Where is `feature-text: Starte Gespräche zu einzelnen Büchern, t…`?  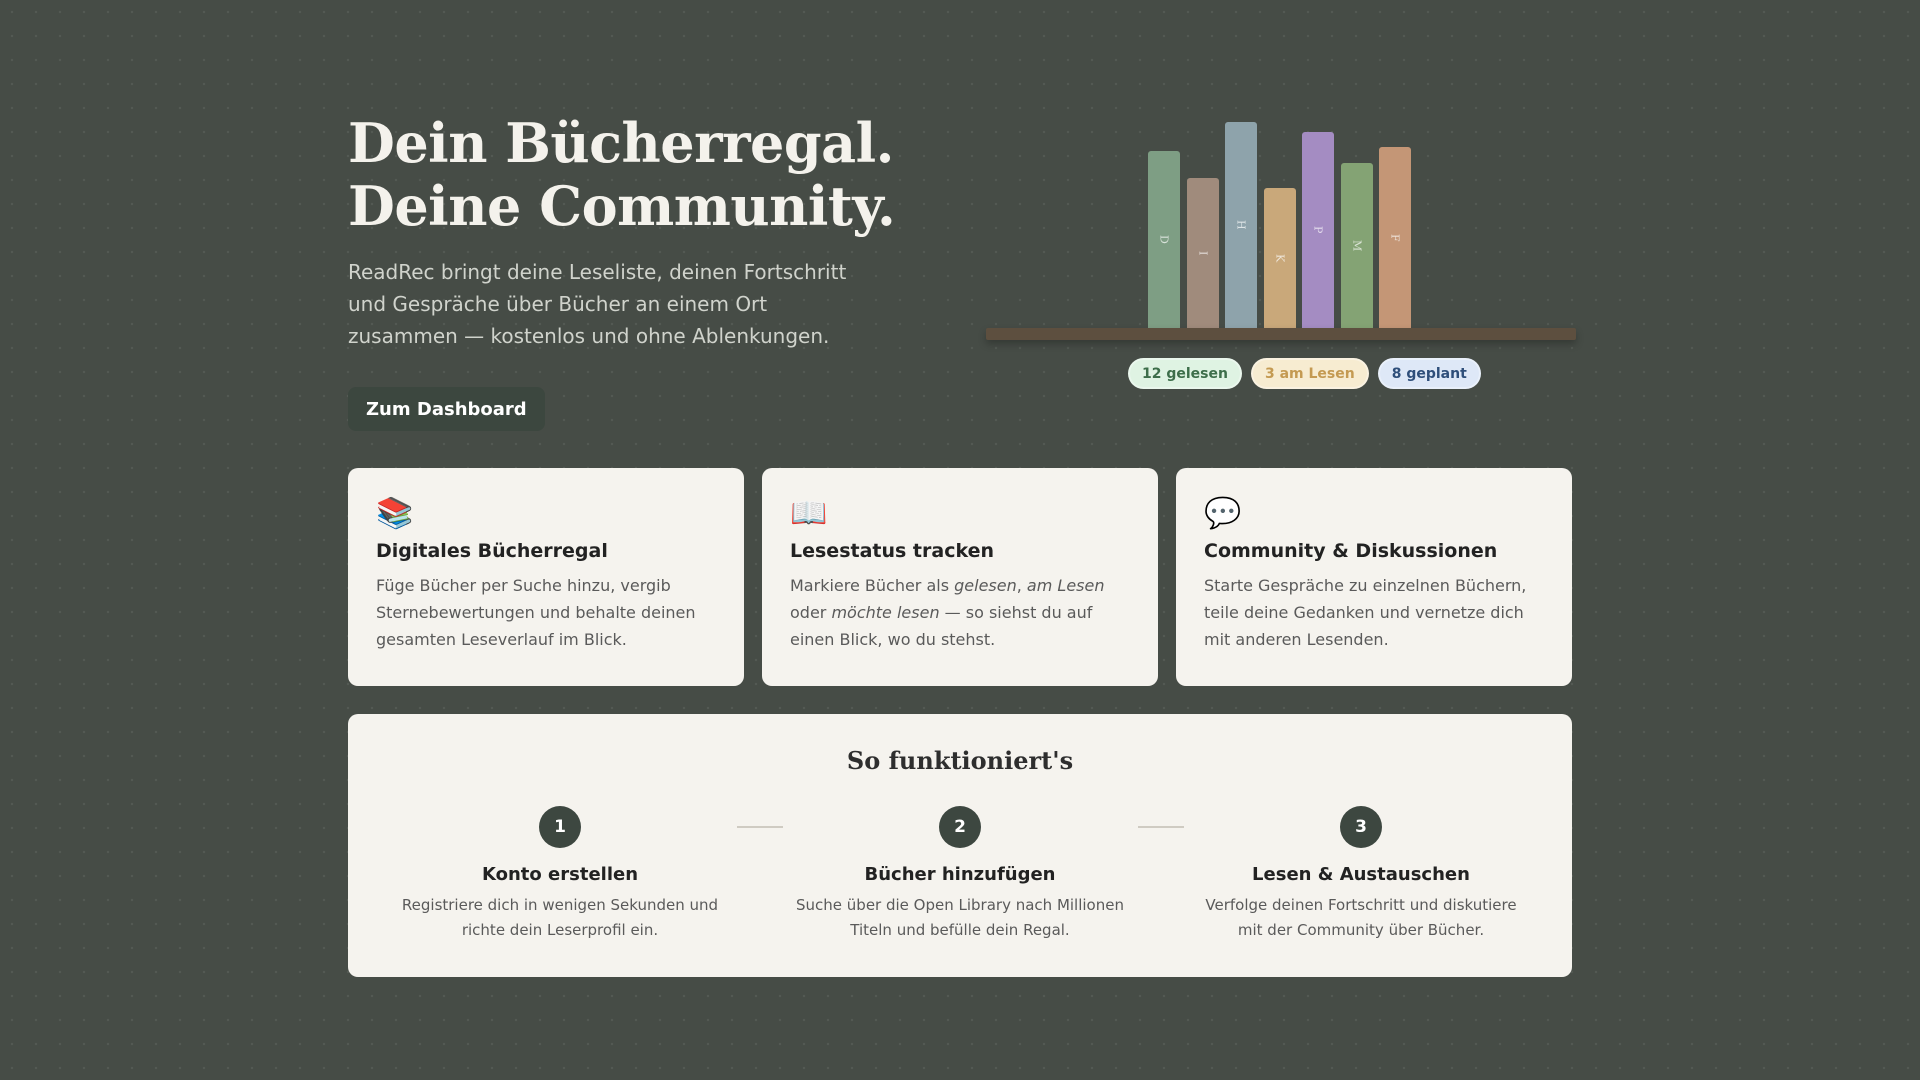 feature-text: Starte Gespräche zu einzelnen Büchern, t… is located at coordinates (1365, 612).